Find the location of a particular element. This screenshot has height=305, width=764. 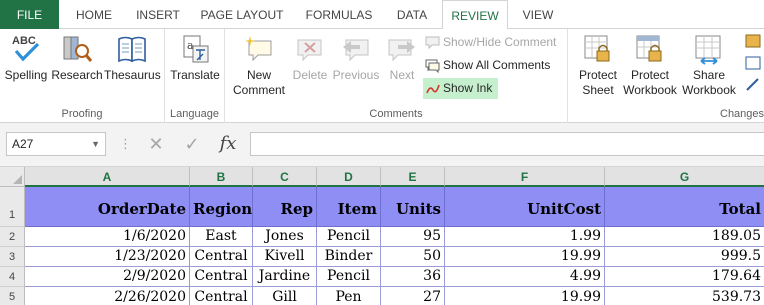

show-ink-button: Show Ink is located at coordinates (461, 88).